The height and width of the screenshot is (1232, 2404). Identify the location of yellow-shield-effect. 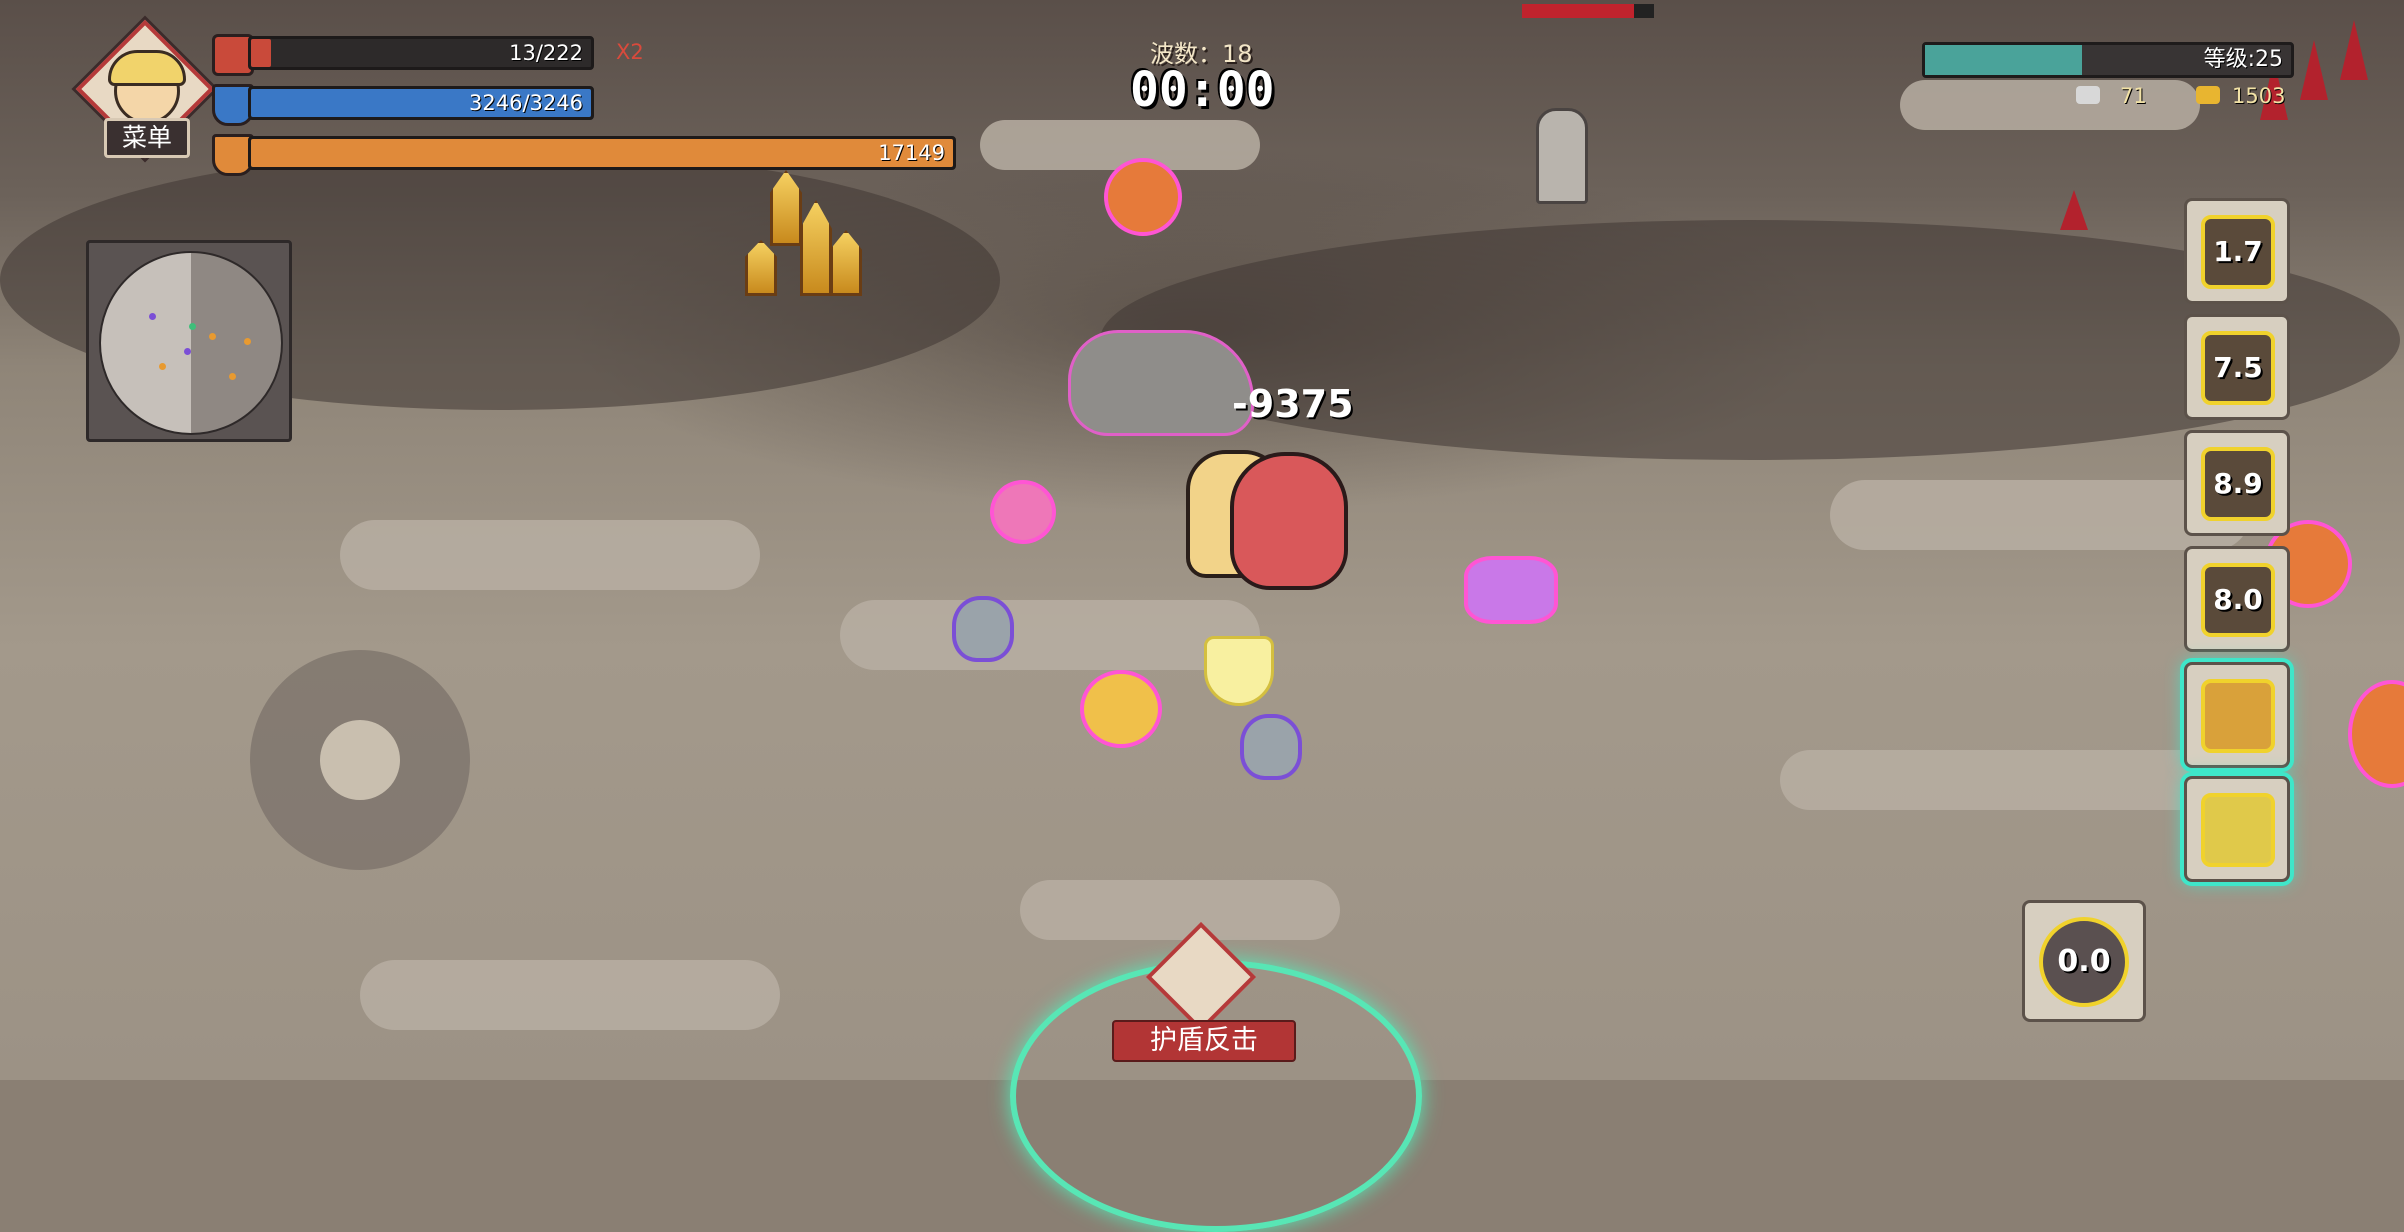
(1239, 671).